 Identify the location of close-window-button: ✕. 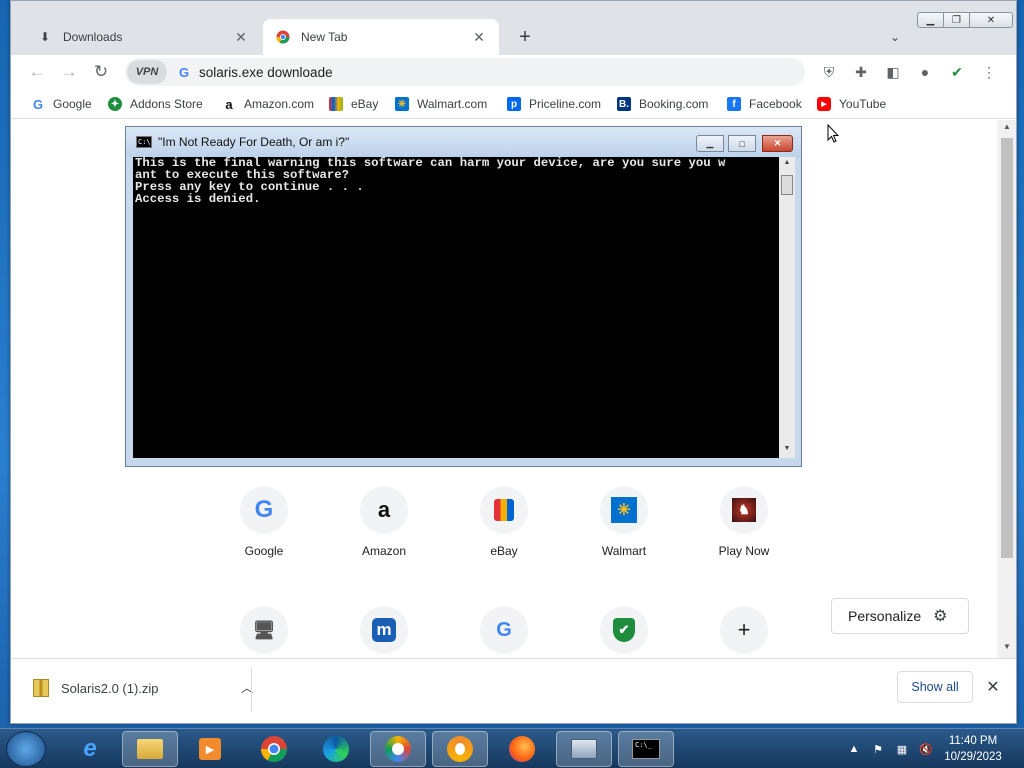
(991, 20).